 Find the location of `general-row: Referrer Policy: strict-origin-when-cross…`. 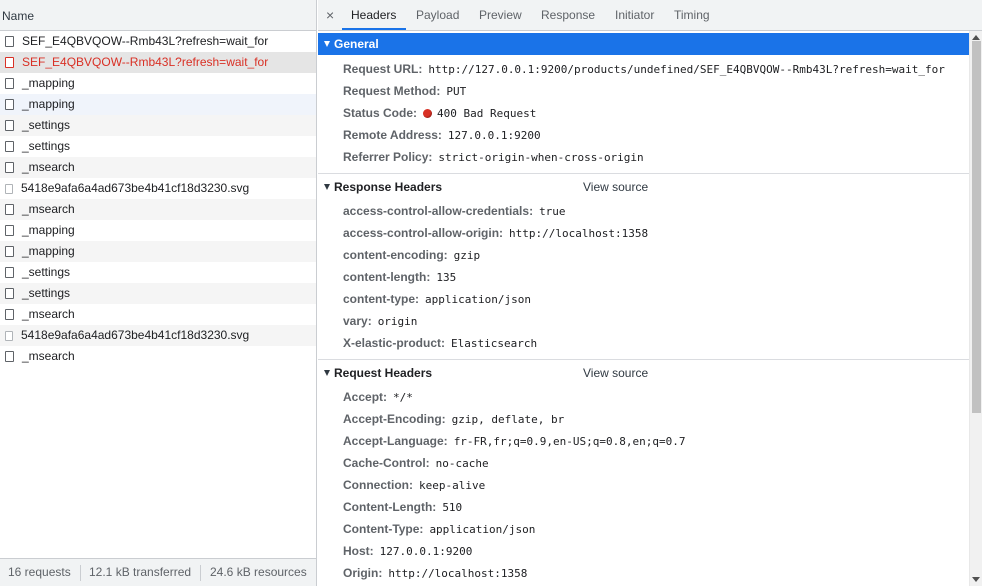

general-row: Referrer Policy: strict-origin-when-cross… is located at coordinates (493, 157).